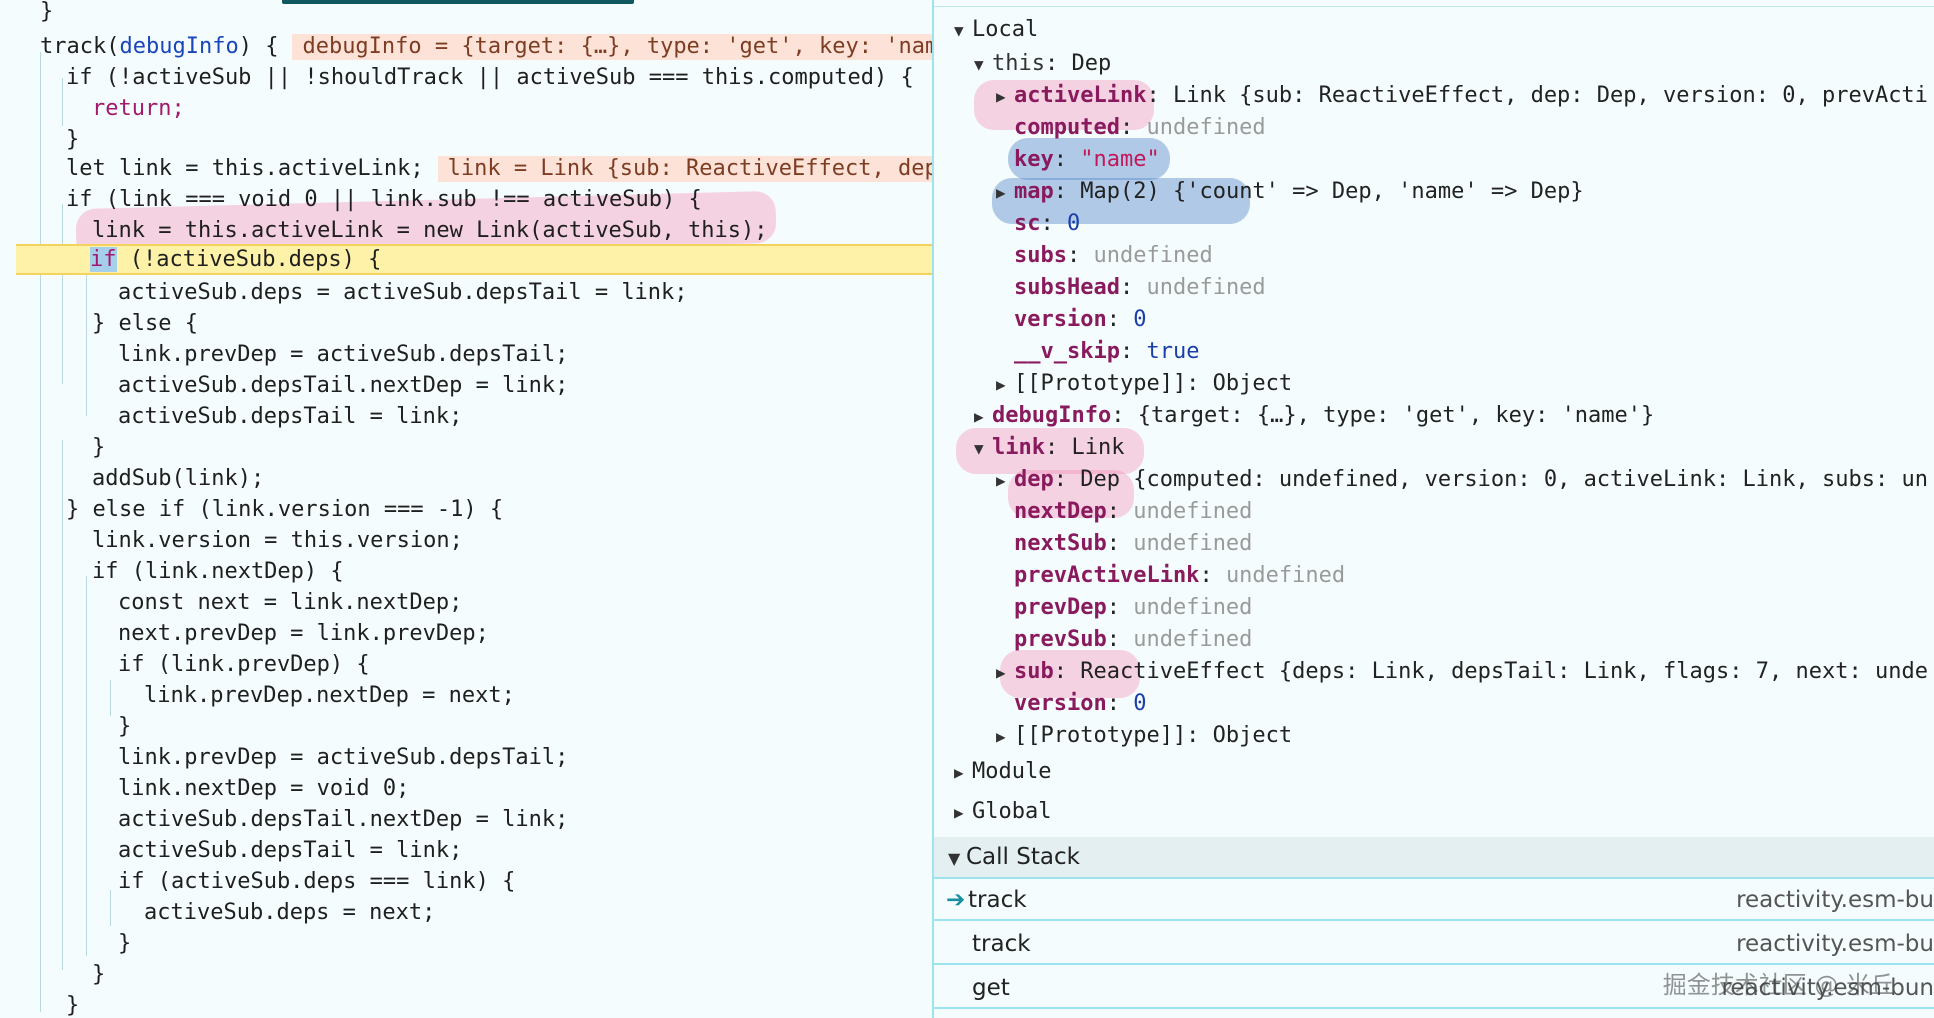 Image resolution: width=1934 pixels, height=1018 pixels. I want to click on code-line: link.prevDep.nextDep = next;, so click(329, 695).